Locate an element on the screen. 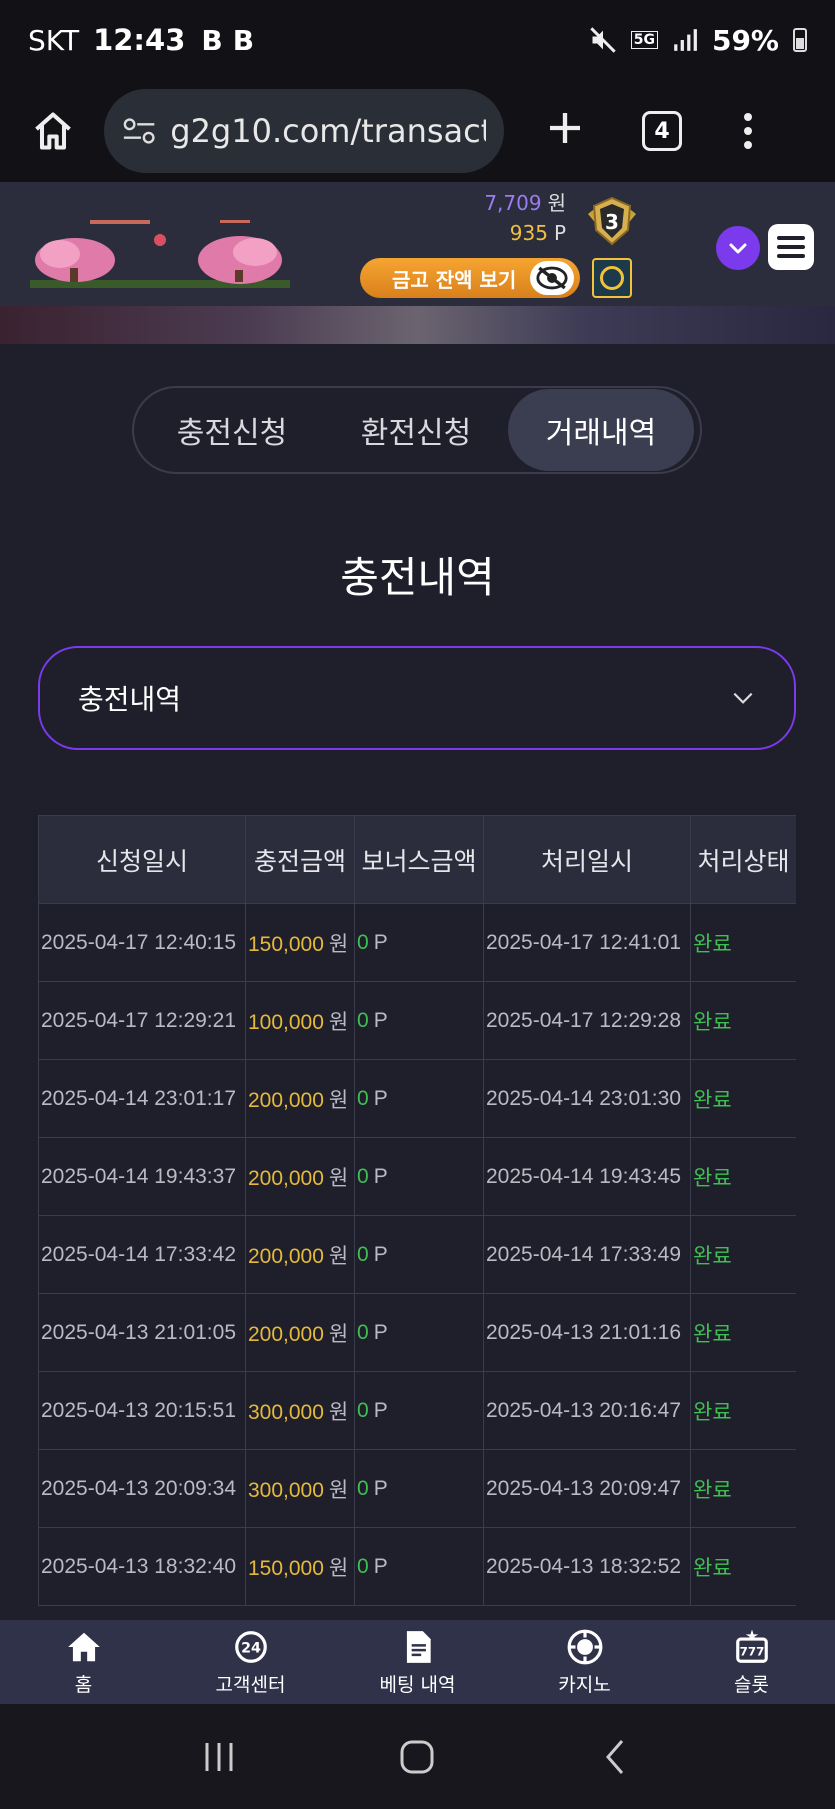 The image size is (835, 1809). nav-support: 24 고객센터 is located at coordinates (250, 1662).